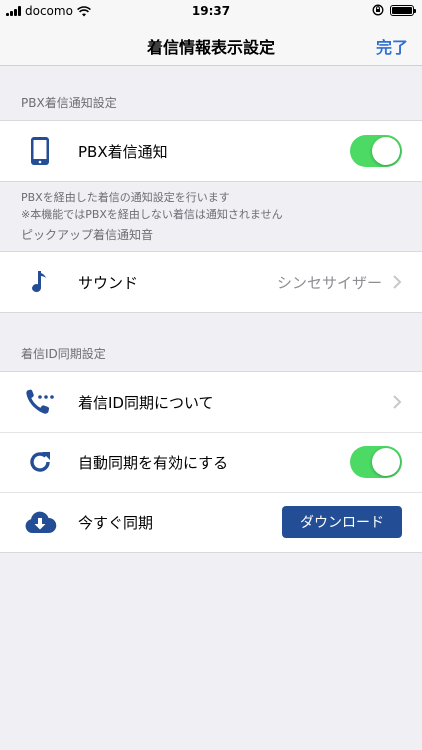  Describe the element at coordinates (152, 214) in the screenshot. I see `pbx-footer-line2: ※本機能ではPBXを経由しない着信は通知されません` at that location.